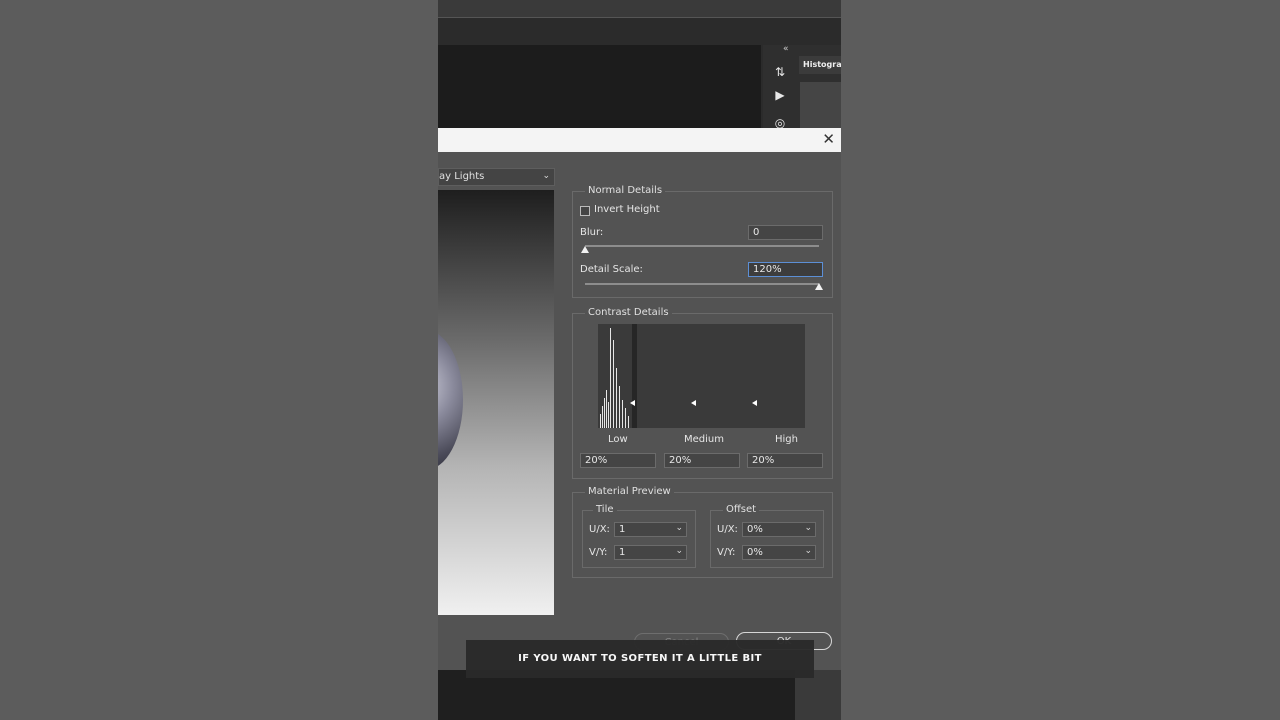 This screenshot has height=720, width=1280. I want to click on offset-vy-select: 0% ⌄, so click(779, 552).